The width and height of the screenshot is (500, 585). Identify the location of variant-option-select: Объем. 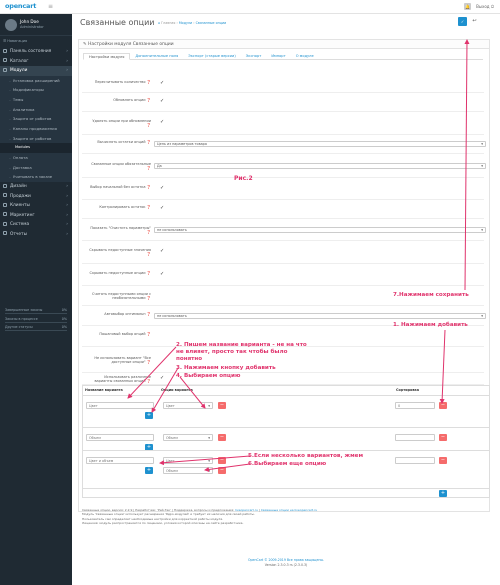
(188, 437).